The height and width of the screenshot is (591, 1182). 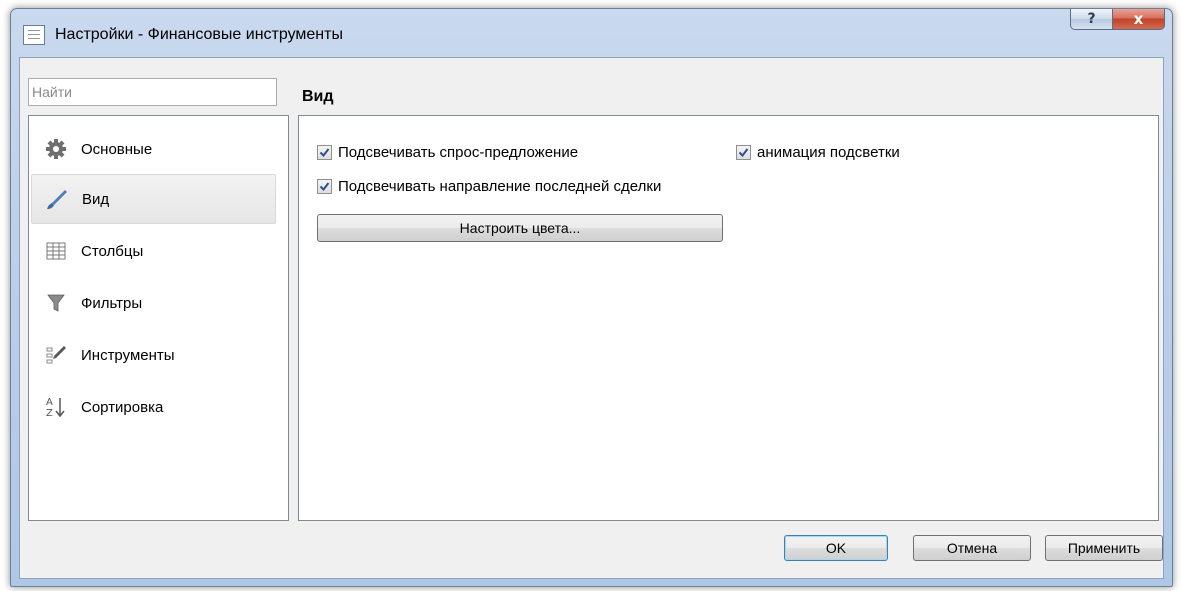 I want to click on sidebar-item-sorting: A Z Сортировка, so click(x=153, y=407).